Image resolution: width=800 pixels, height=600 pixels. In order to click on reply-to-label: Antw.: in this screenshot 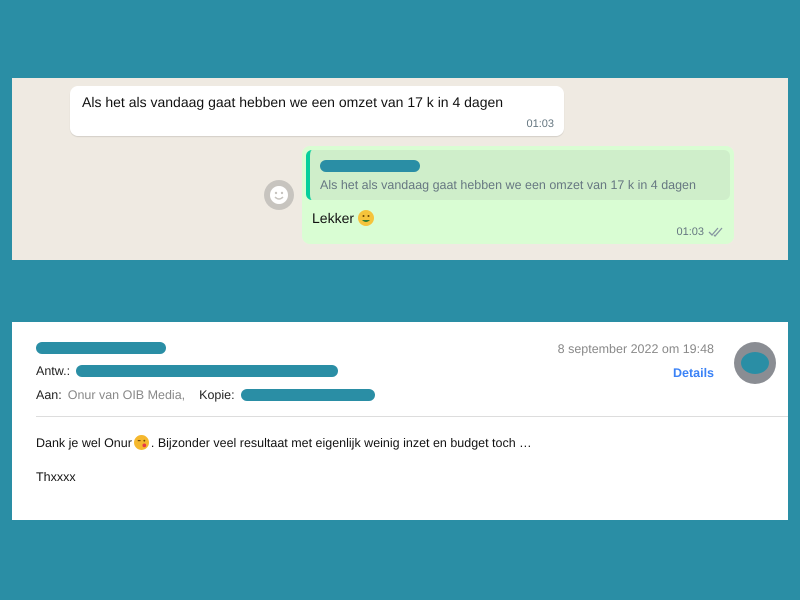, I will do `click(53, 371)`.